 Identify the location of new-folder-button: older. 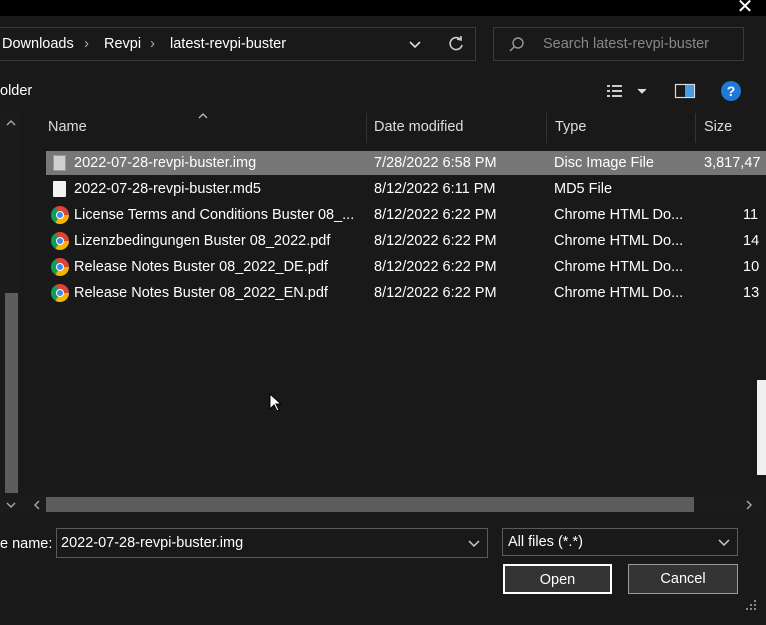
(16, 91).